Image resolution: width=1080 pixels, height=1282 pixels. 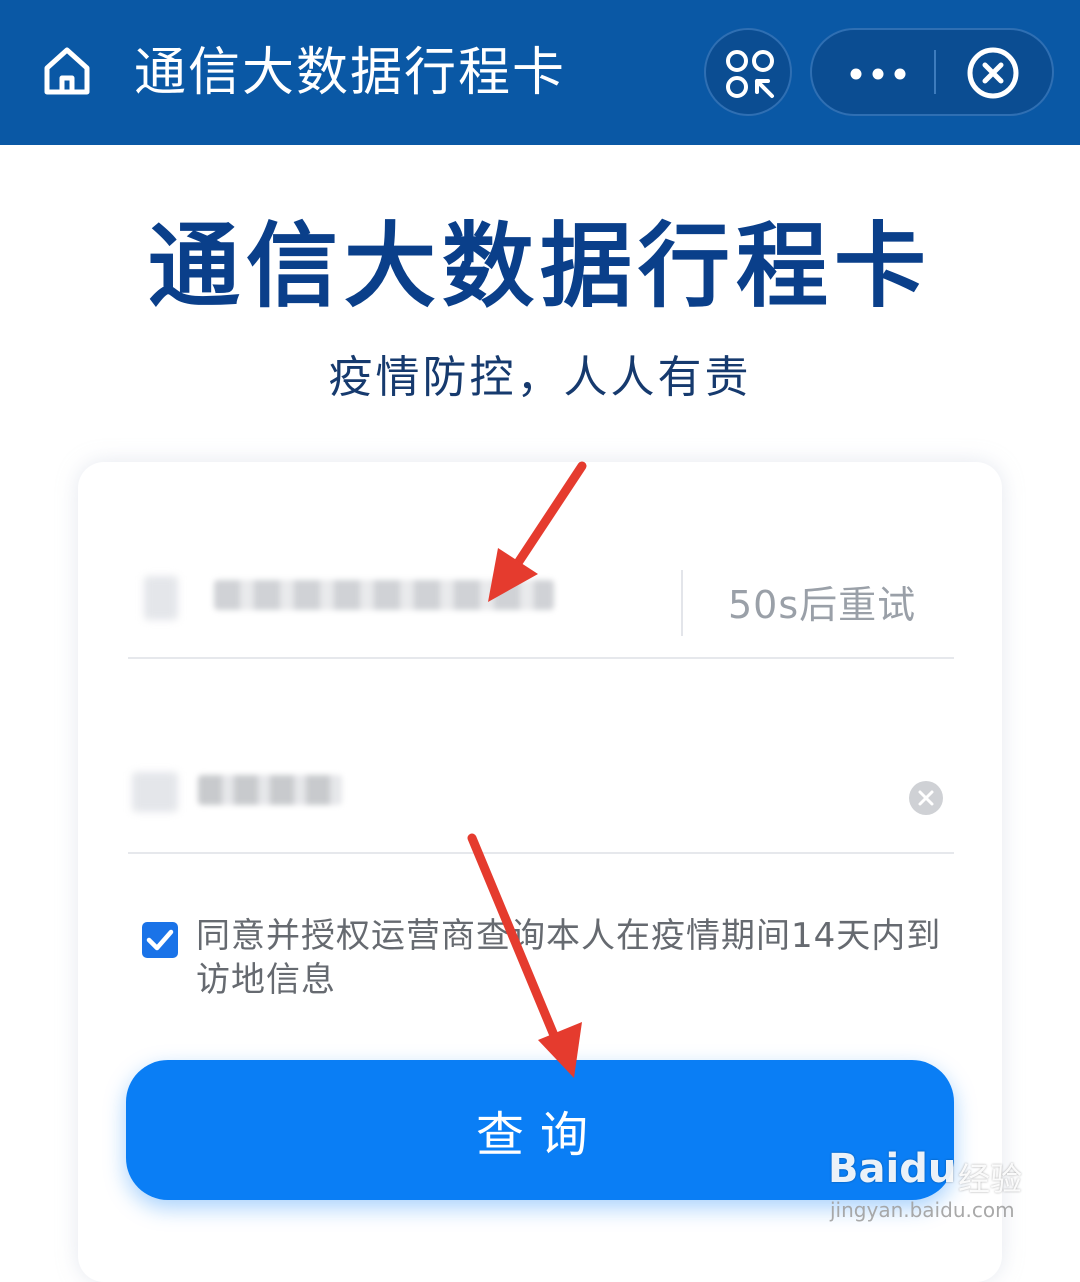 I want to click on clear-icon, so click(x=926, y=798).